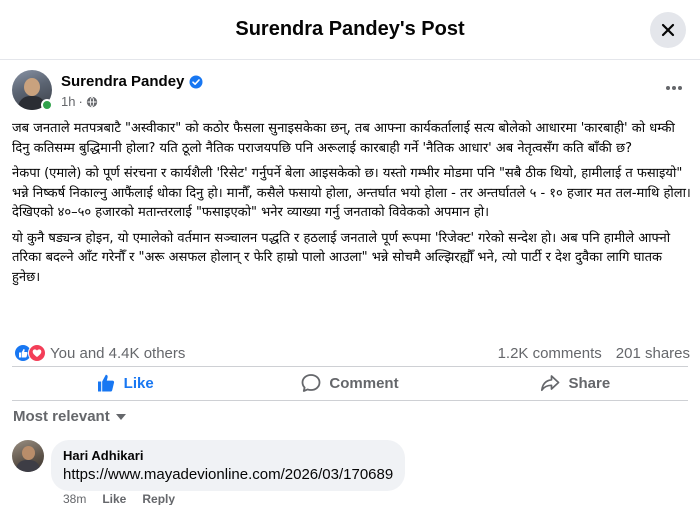  Describe the element at coordinates (350, 92) in the screenshot. I see `post-header: Surendra Pandey 1h ·` at that location.